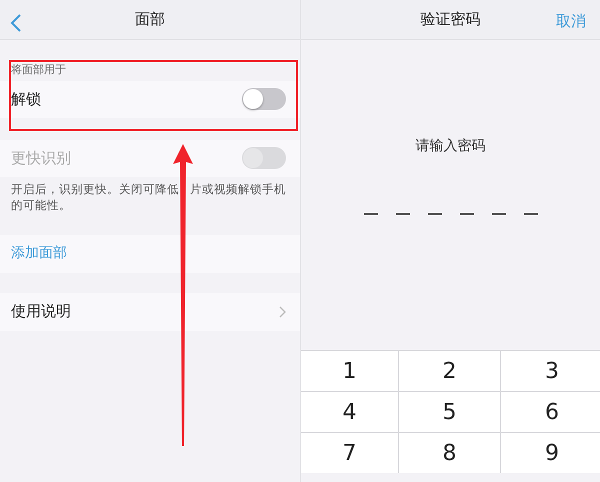 The width and height of the screenshot is (600, 482). What do you see at coordinates (95, 188) in the screenshot?
I see `description-text: 开启后，识别更快。关闭可降低` at bounding box center [95, 188].